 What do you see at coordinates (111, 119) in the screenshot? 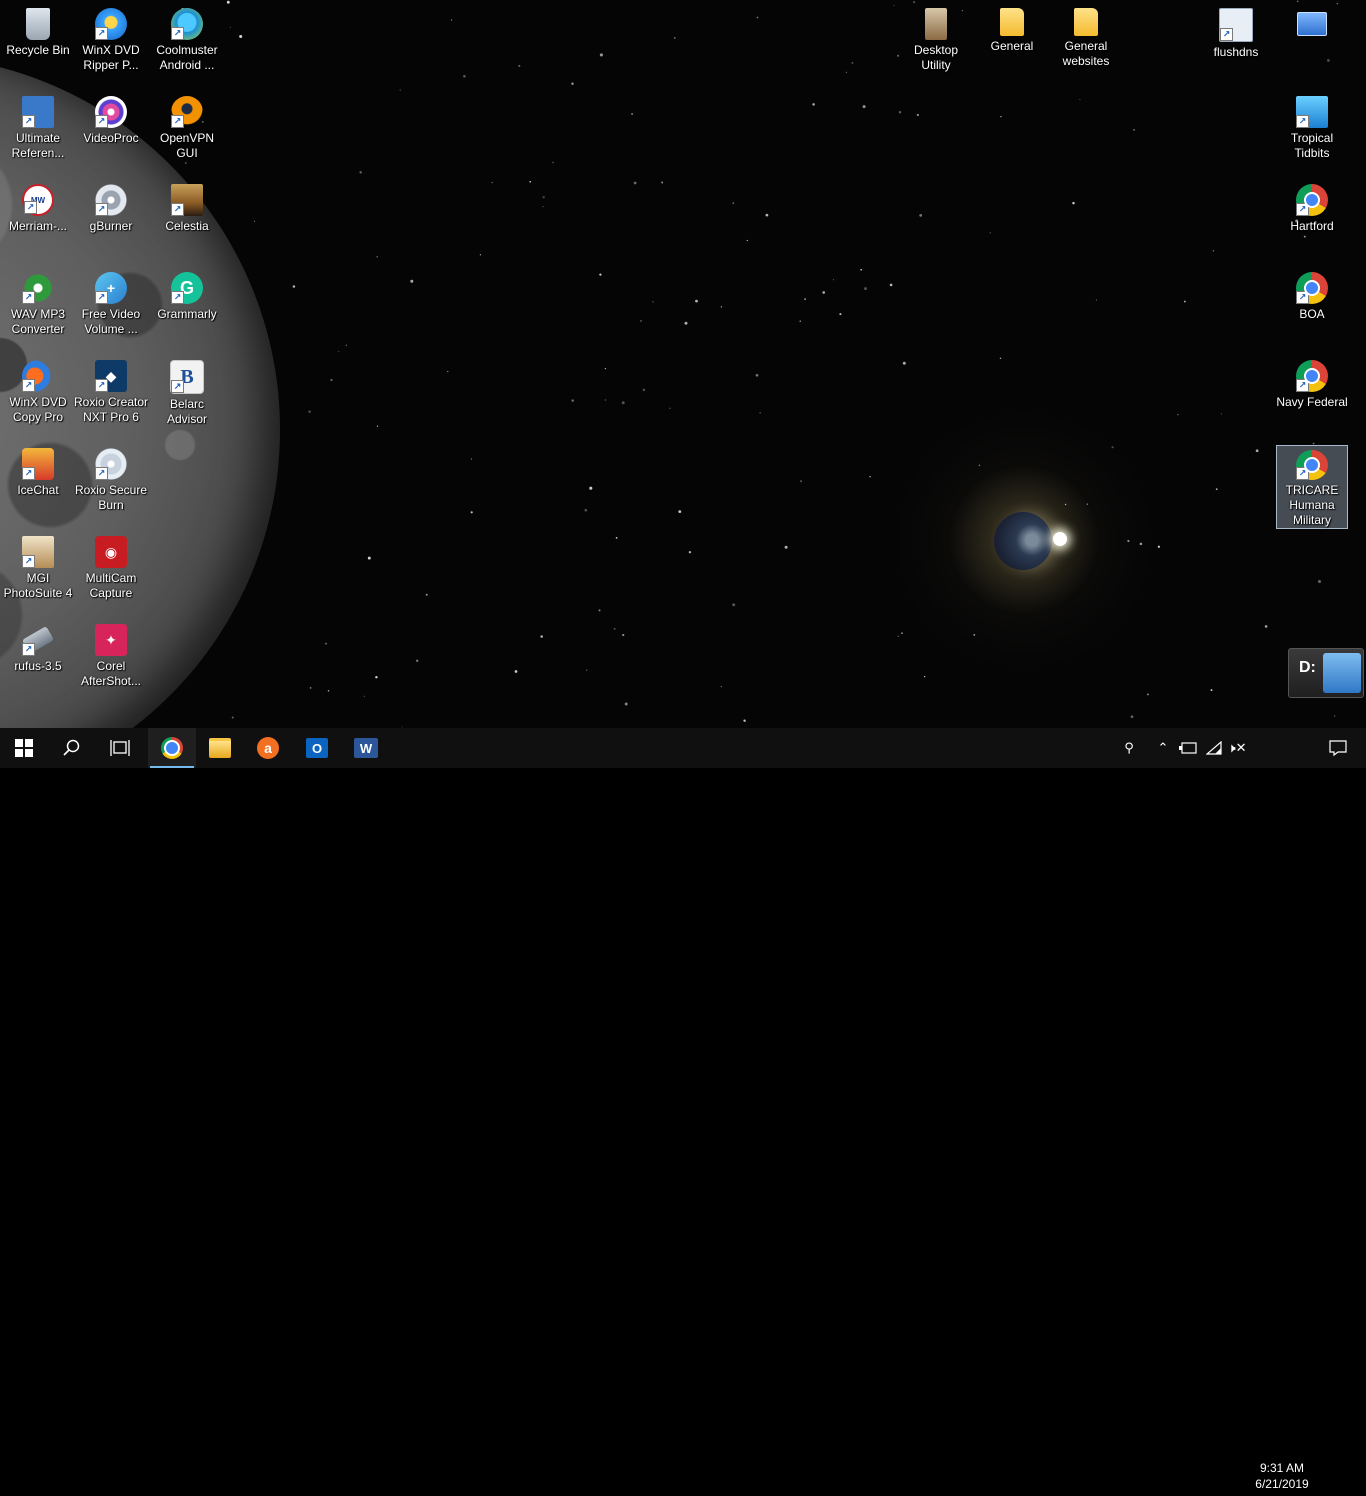
I see `desktop-icon-videoproc: ↗ VideoProc` at bounding box center [111, 119].